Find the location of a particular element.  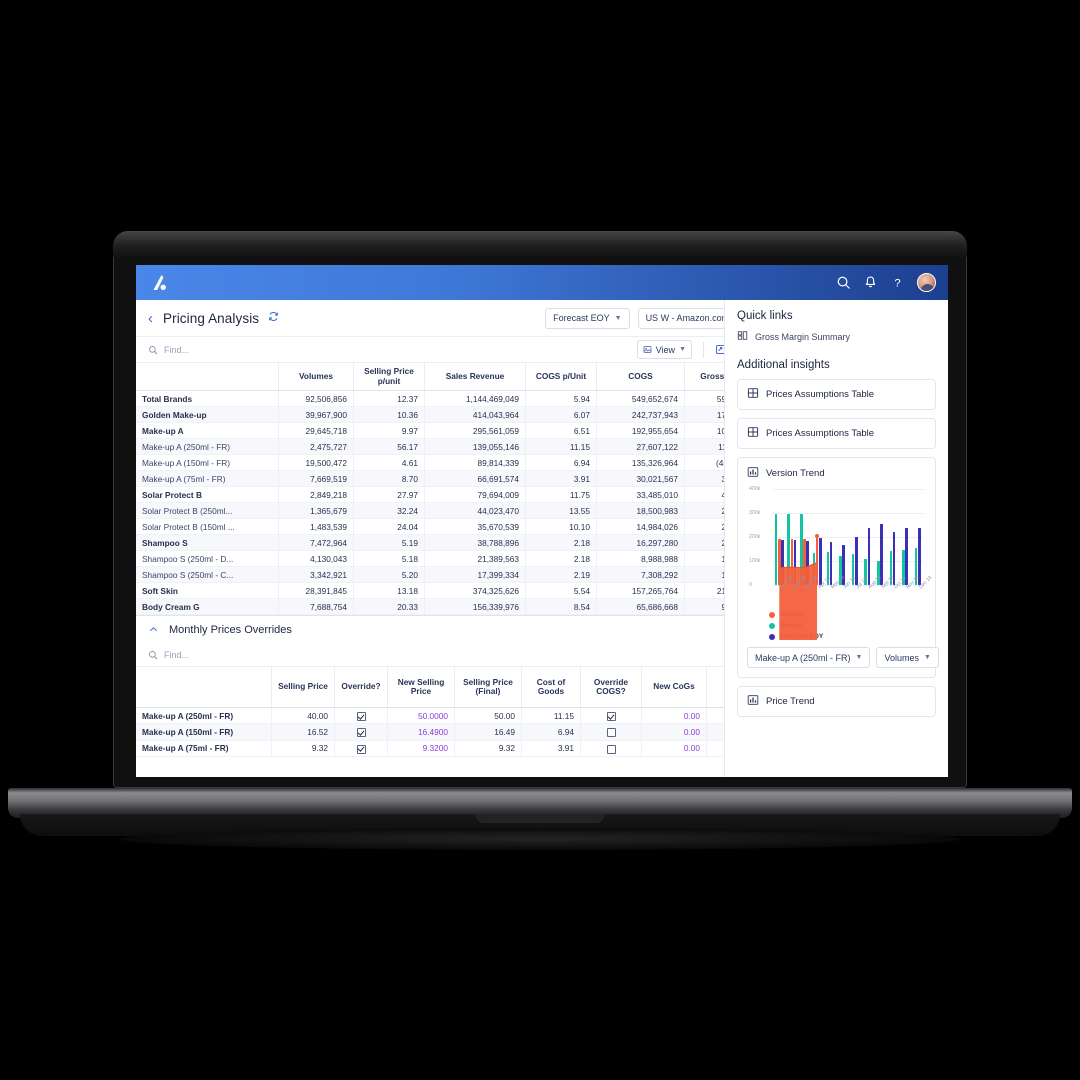

overrides-cell: 16.52 is located at coordinates (303, 732).